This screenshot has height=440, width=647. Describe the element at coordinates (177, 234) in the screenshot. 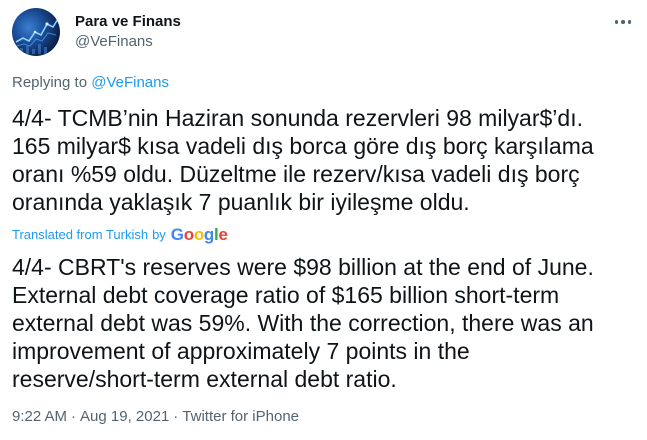

I see `google-letter: G` at that location.